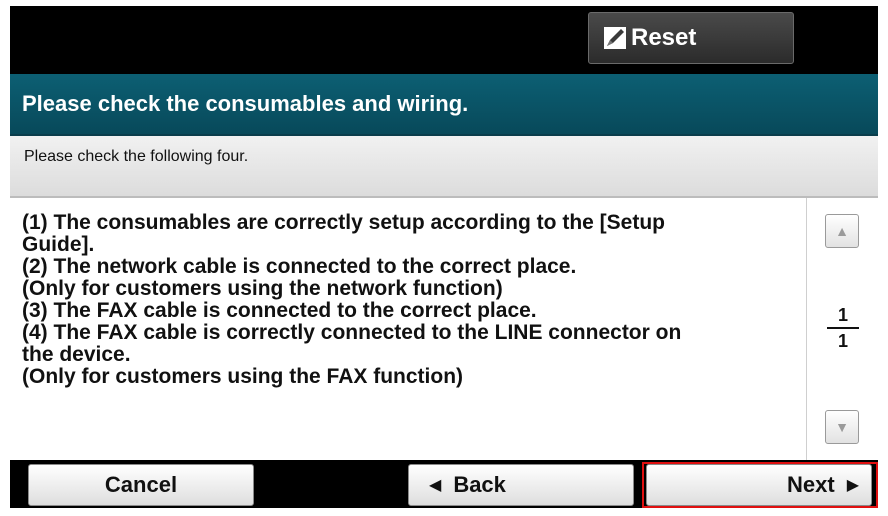 This screenshot has width=888, height=516. Describe the element at coordinates (444, 167) in the screenshot. I see `instruction-text: Please check the following four.` at that location.